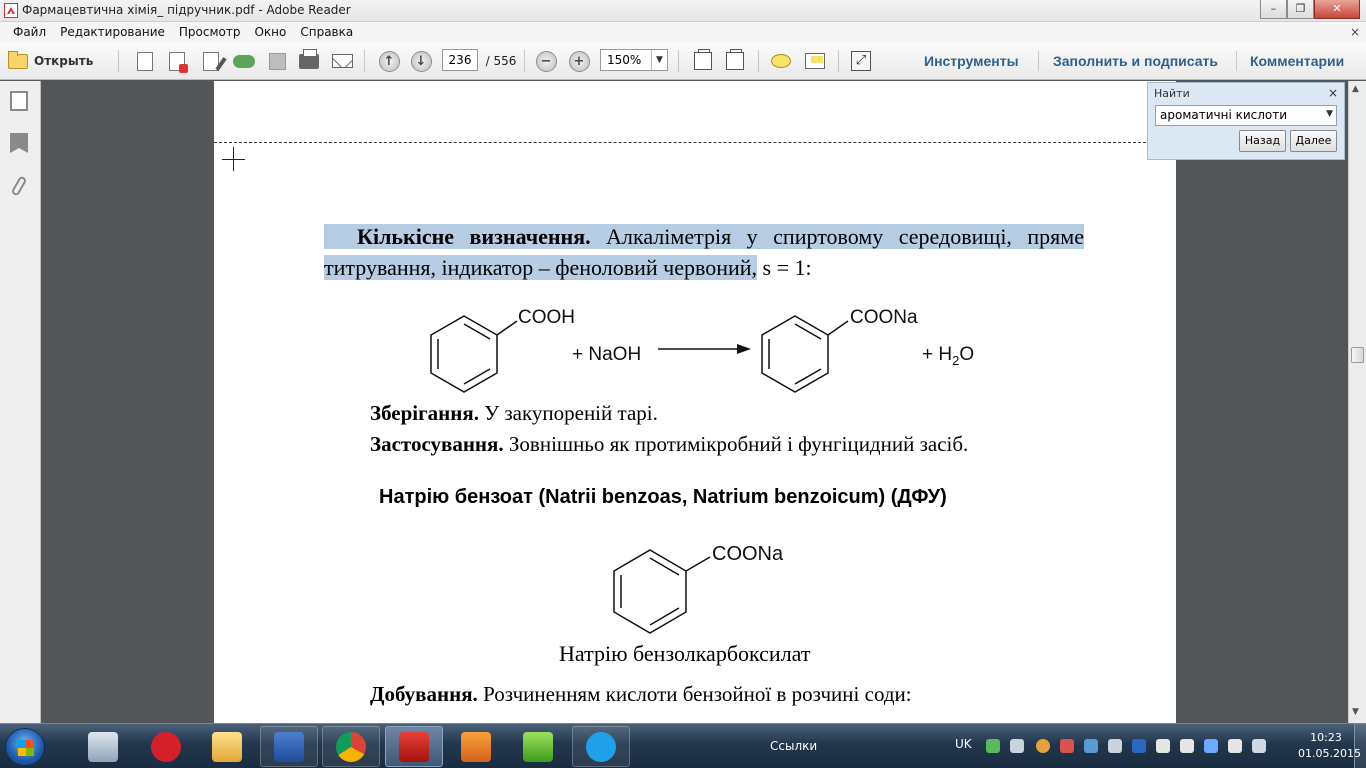  What do you see at coordinates (1357, 355) in the screenshot?
I see `scrollbar-thumb` at bounding box center [1357, 355].